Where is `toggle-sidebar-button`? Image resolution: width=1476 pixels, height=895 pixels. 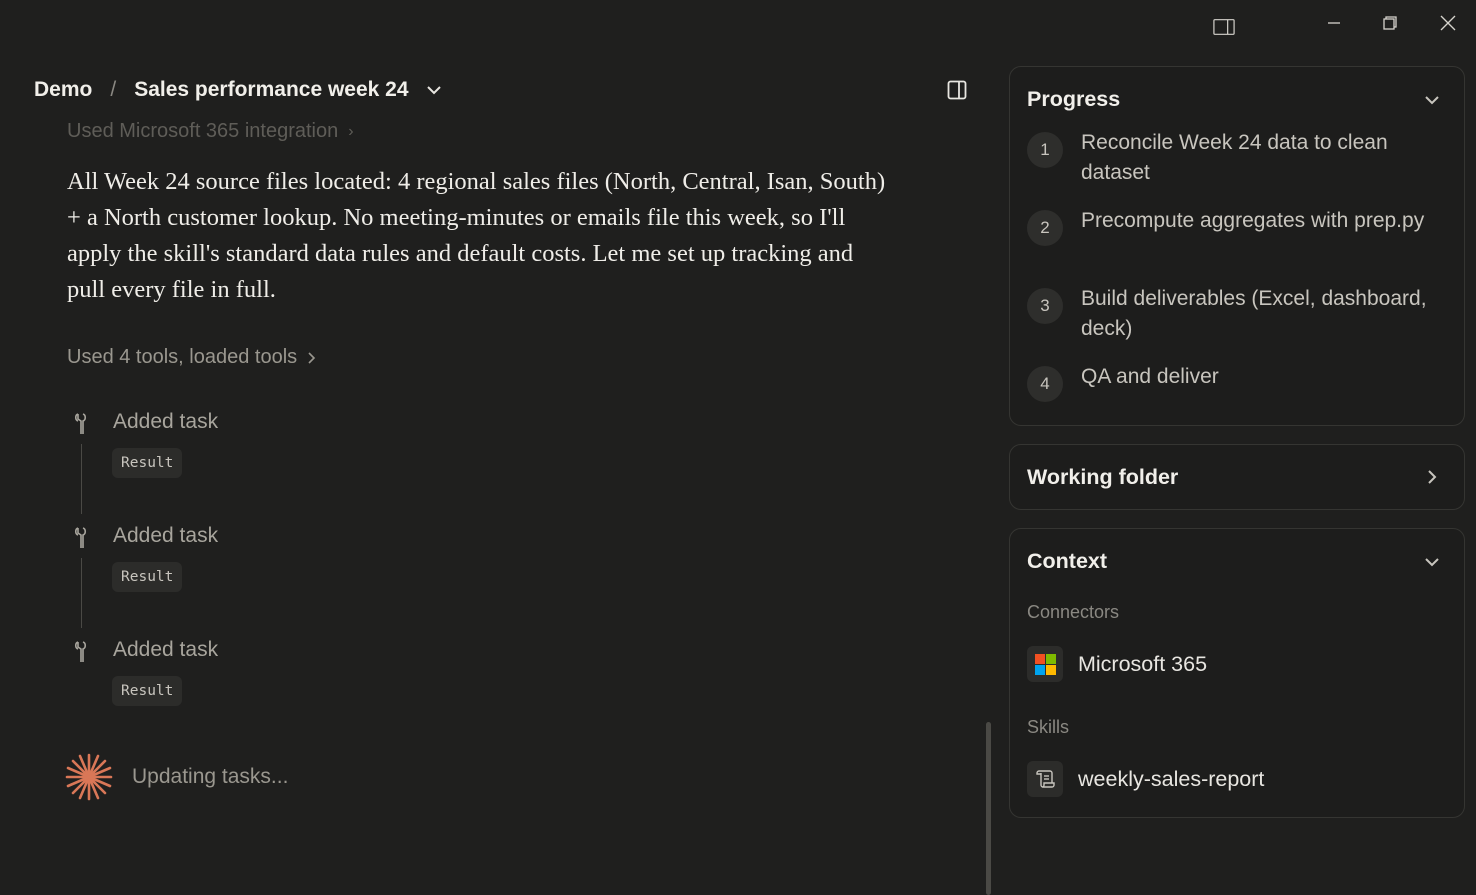 toggle-sidebar-button is located at coordinates (957, 90).